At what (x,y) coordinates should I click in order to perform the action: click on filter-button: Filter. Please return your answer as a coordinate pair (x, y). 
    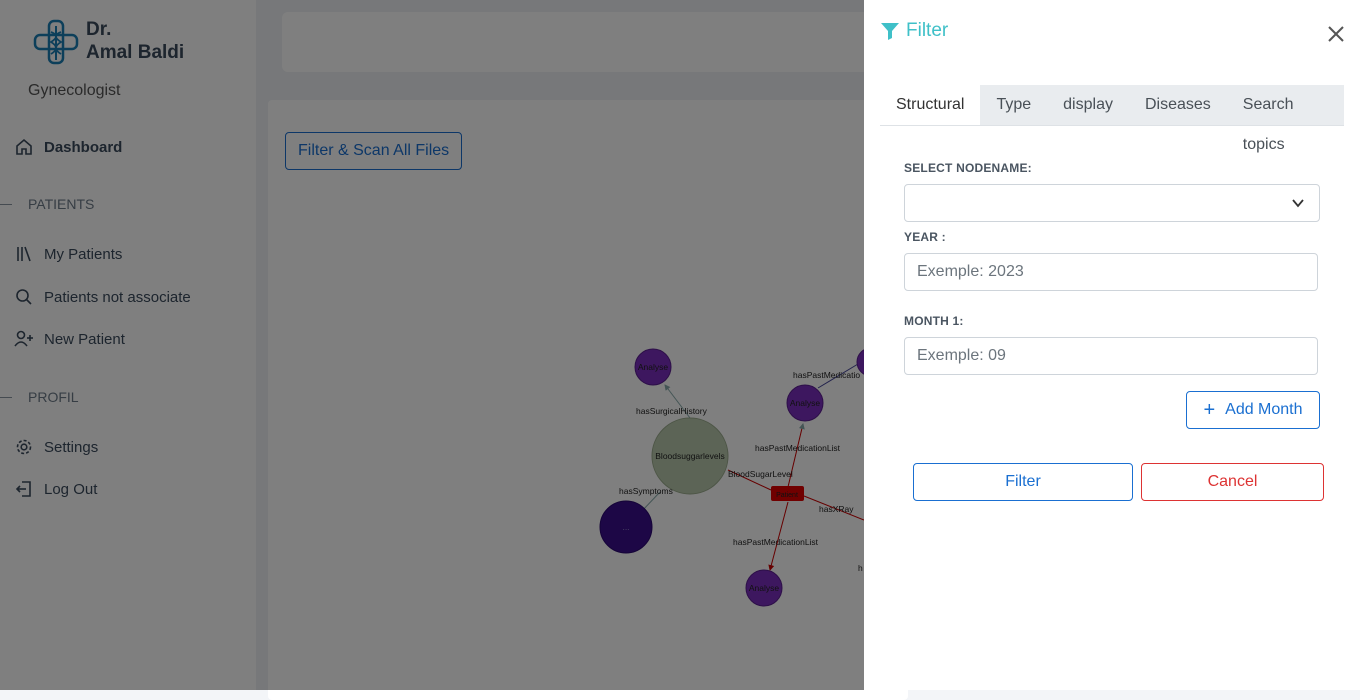
    Looking at the image, I should click on (1023, 482).